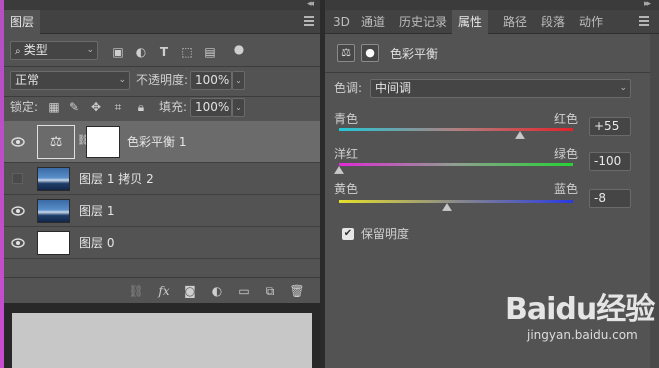  What do you see at coordinates (96, 243) in the screenshot?
I see `layer-name: 图层 0` at bounding box center [96, 243].